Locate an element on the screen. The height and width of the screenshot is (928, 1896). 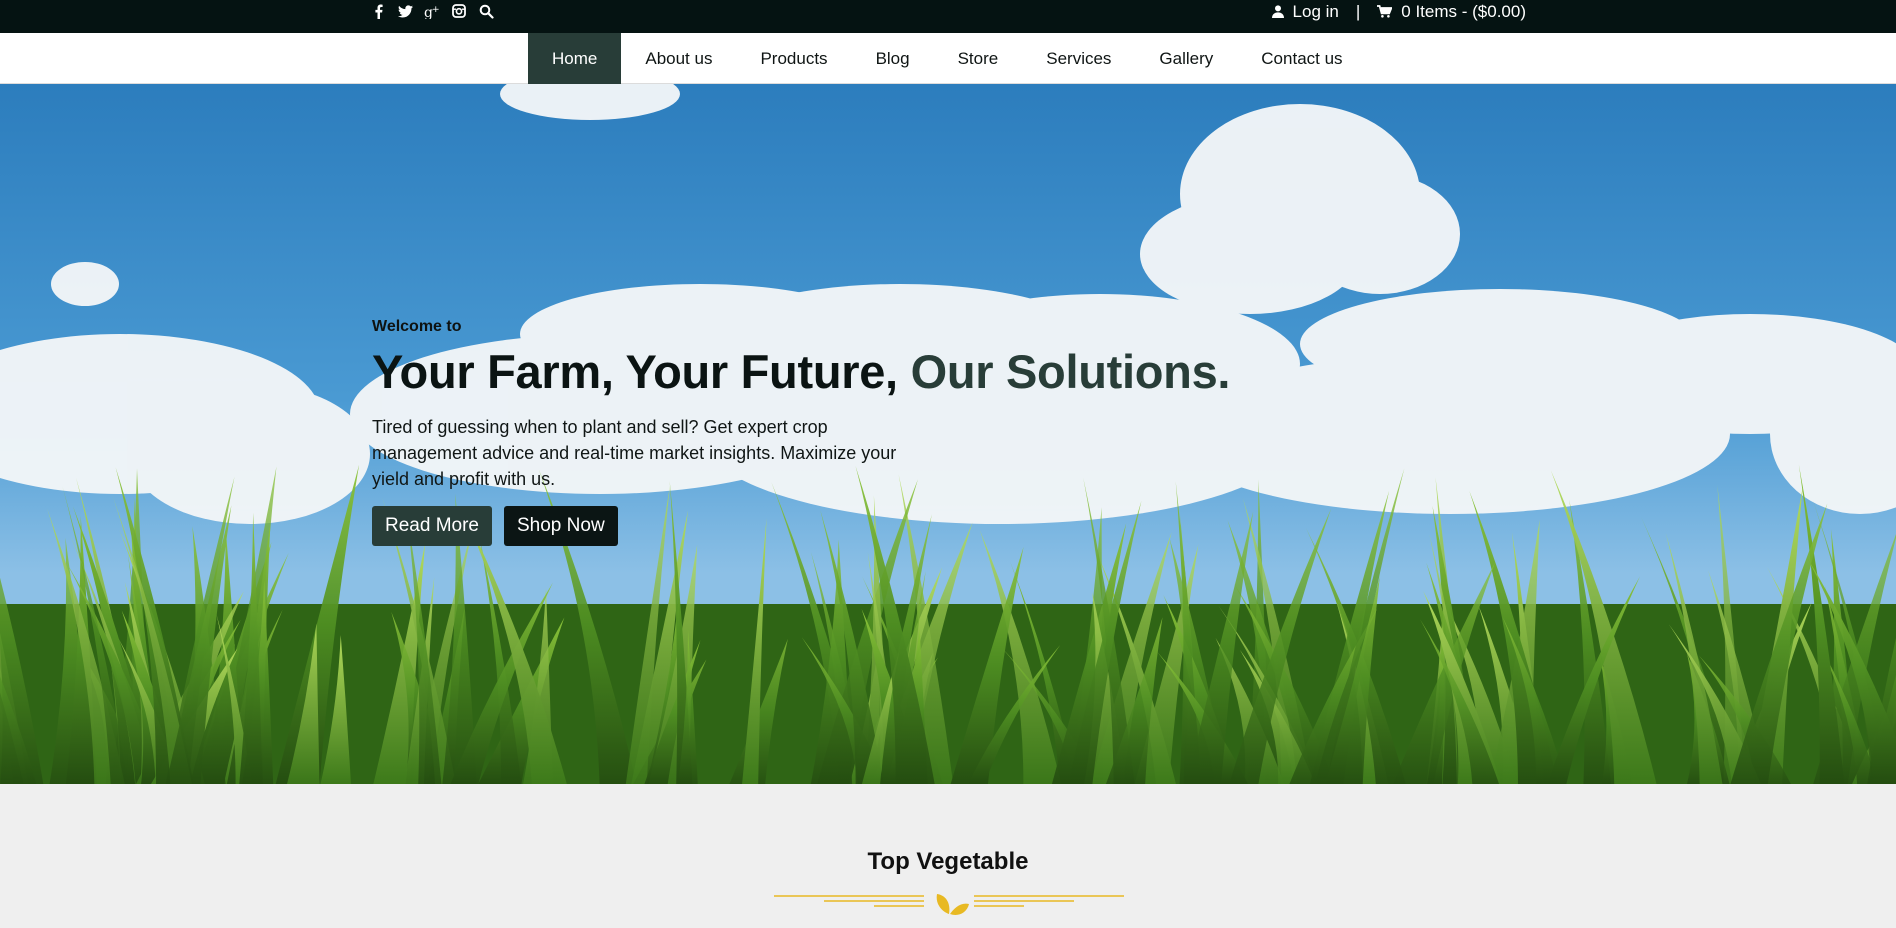
nav-item-contact-us: Contact us is located at coordinates (1301, 58).